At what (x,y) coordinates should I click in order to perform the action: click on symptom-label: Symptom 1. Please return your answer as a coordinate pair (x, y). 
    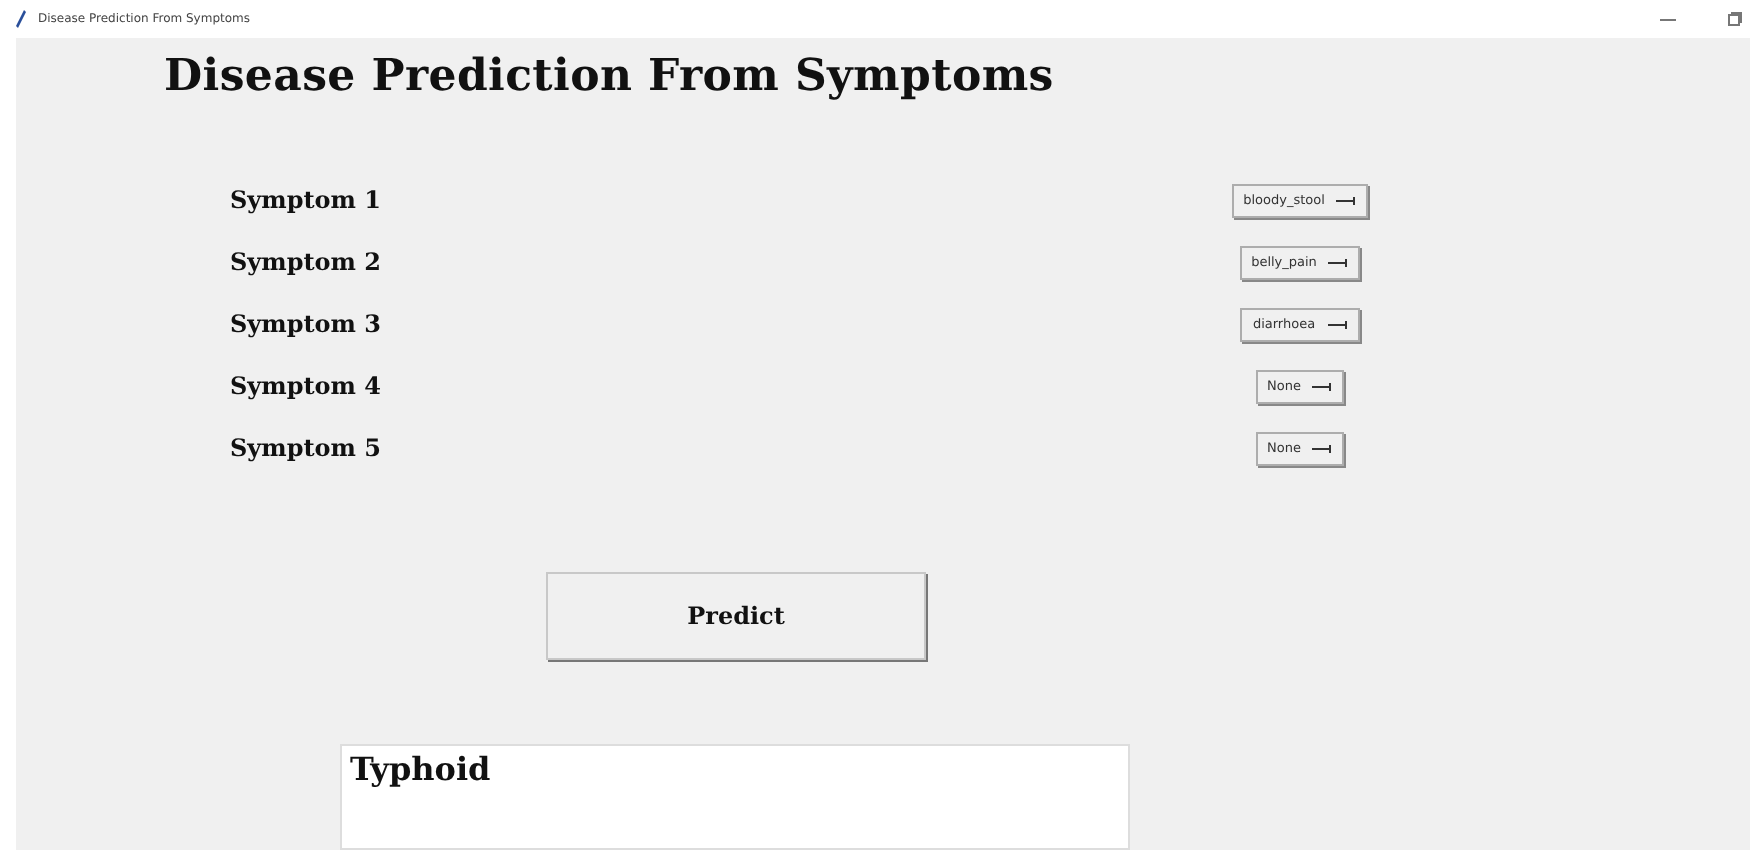
    Looking at the image, I should click on (305, 200).